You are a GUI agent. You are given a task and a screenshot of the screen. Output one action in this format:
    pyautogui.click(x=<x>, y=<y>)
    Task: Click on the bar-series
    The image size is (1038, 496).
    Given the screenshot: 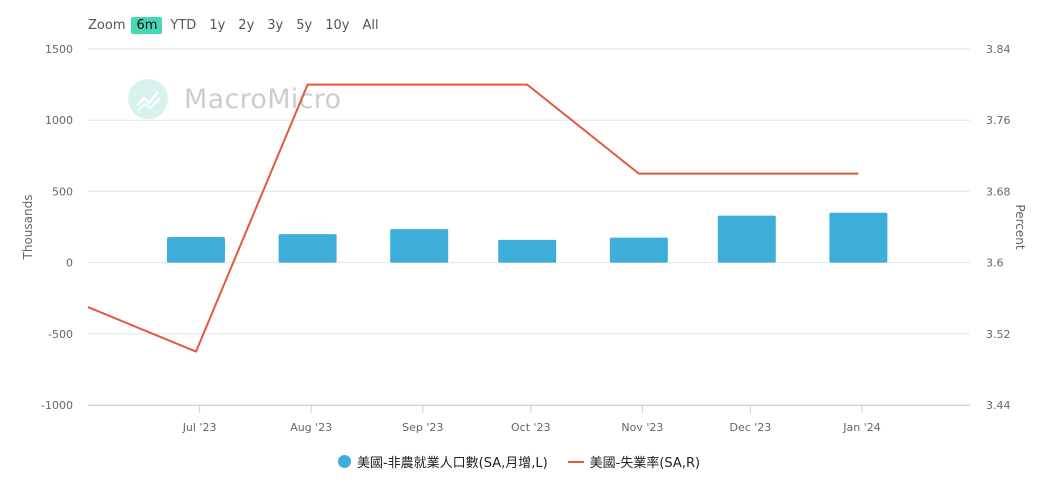 What is the action you would take?
    pyautogui.click(x=527, y=237)
    